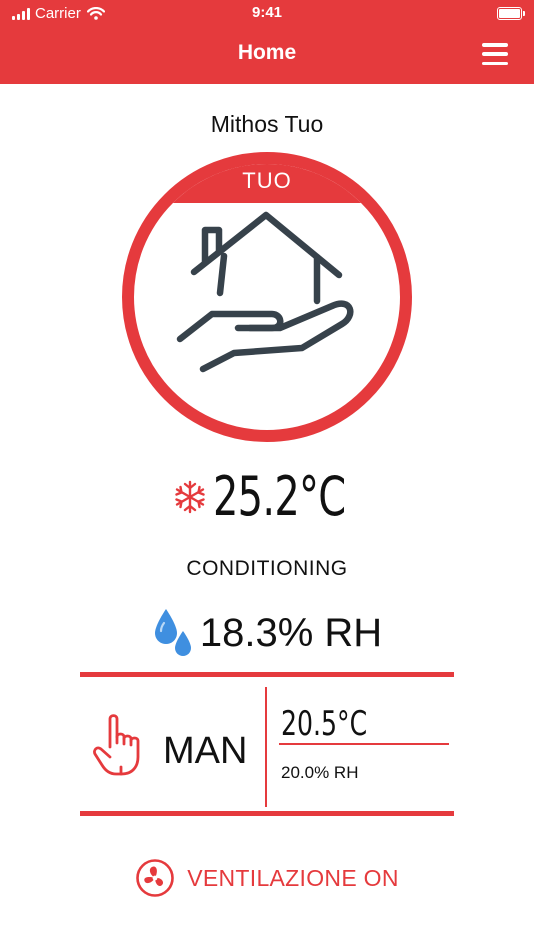 Image resolution: width=534 pixels, height=950 pixels. I want to click on water-drops-icon, so click(172, 632).